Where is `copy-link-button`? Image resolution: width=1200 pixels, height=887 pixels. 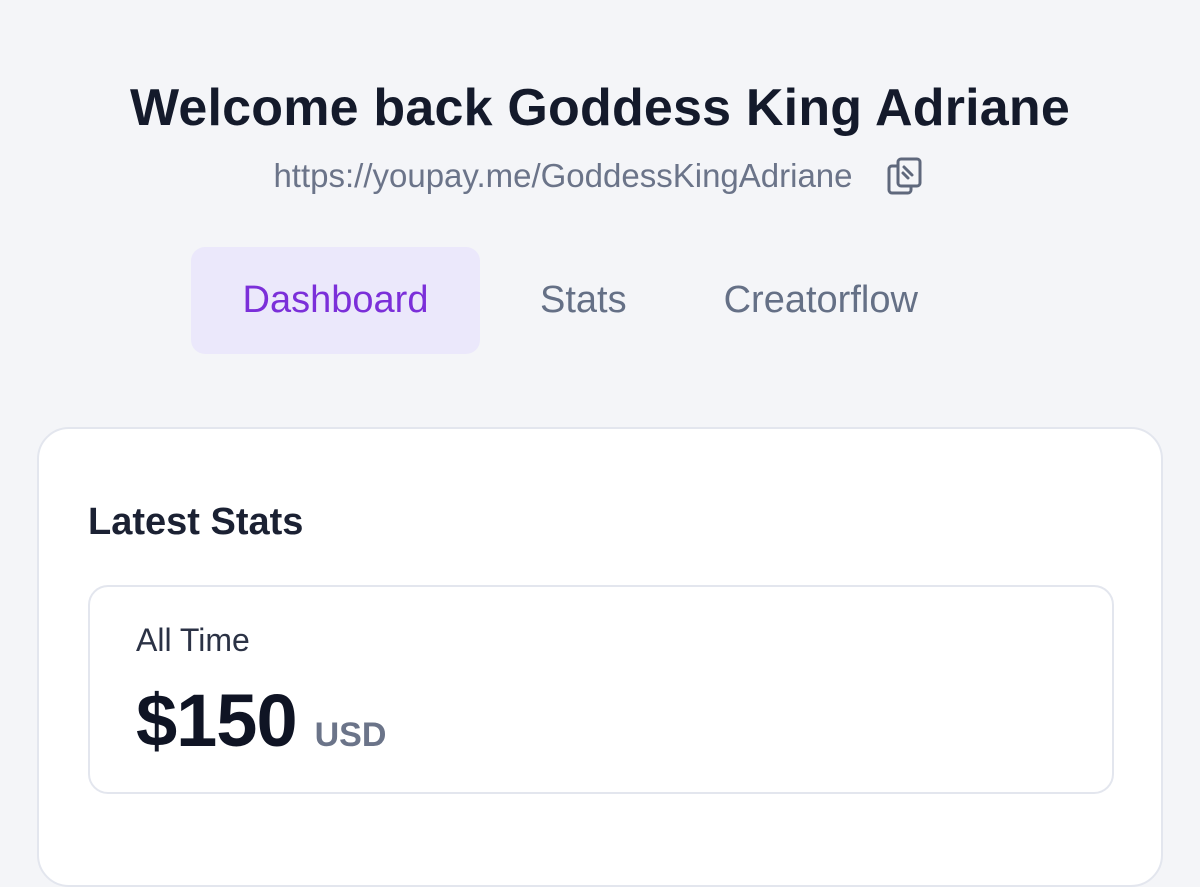
copy-link-button is located at coordinates (905, 176).